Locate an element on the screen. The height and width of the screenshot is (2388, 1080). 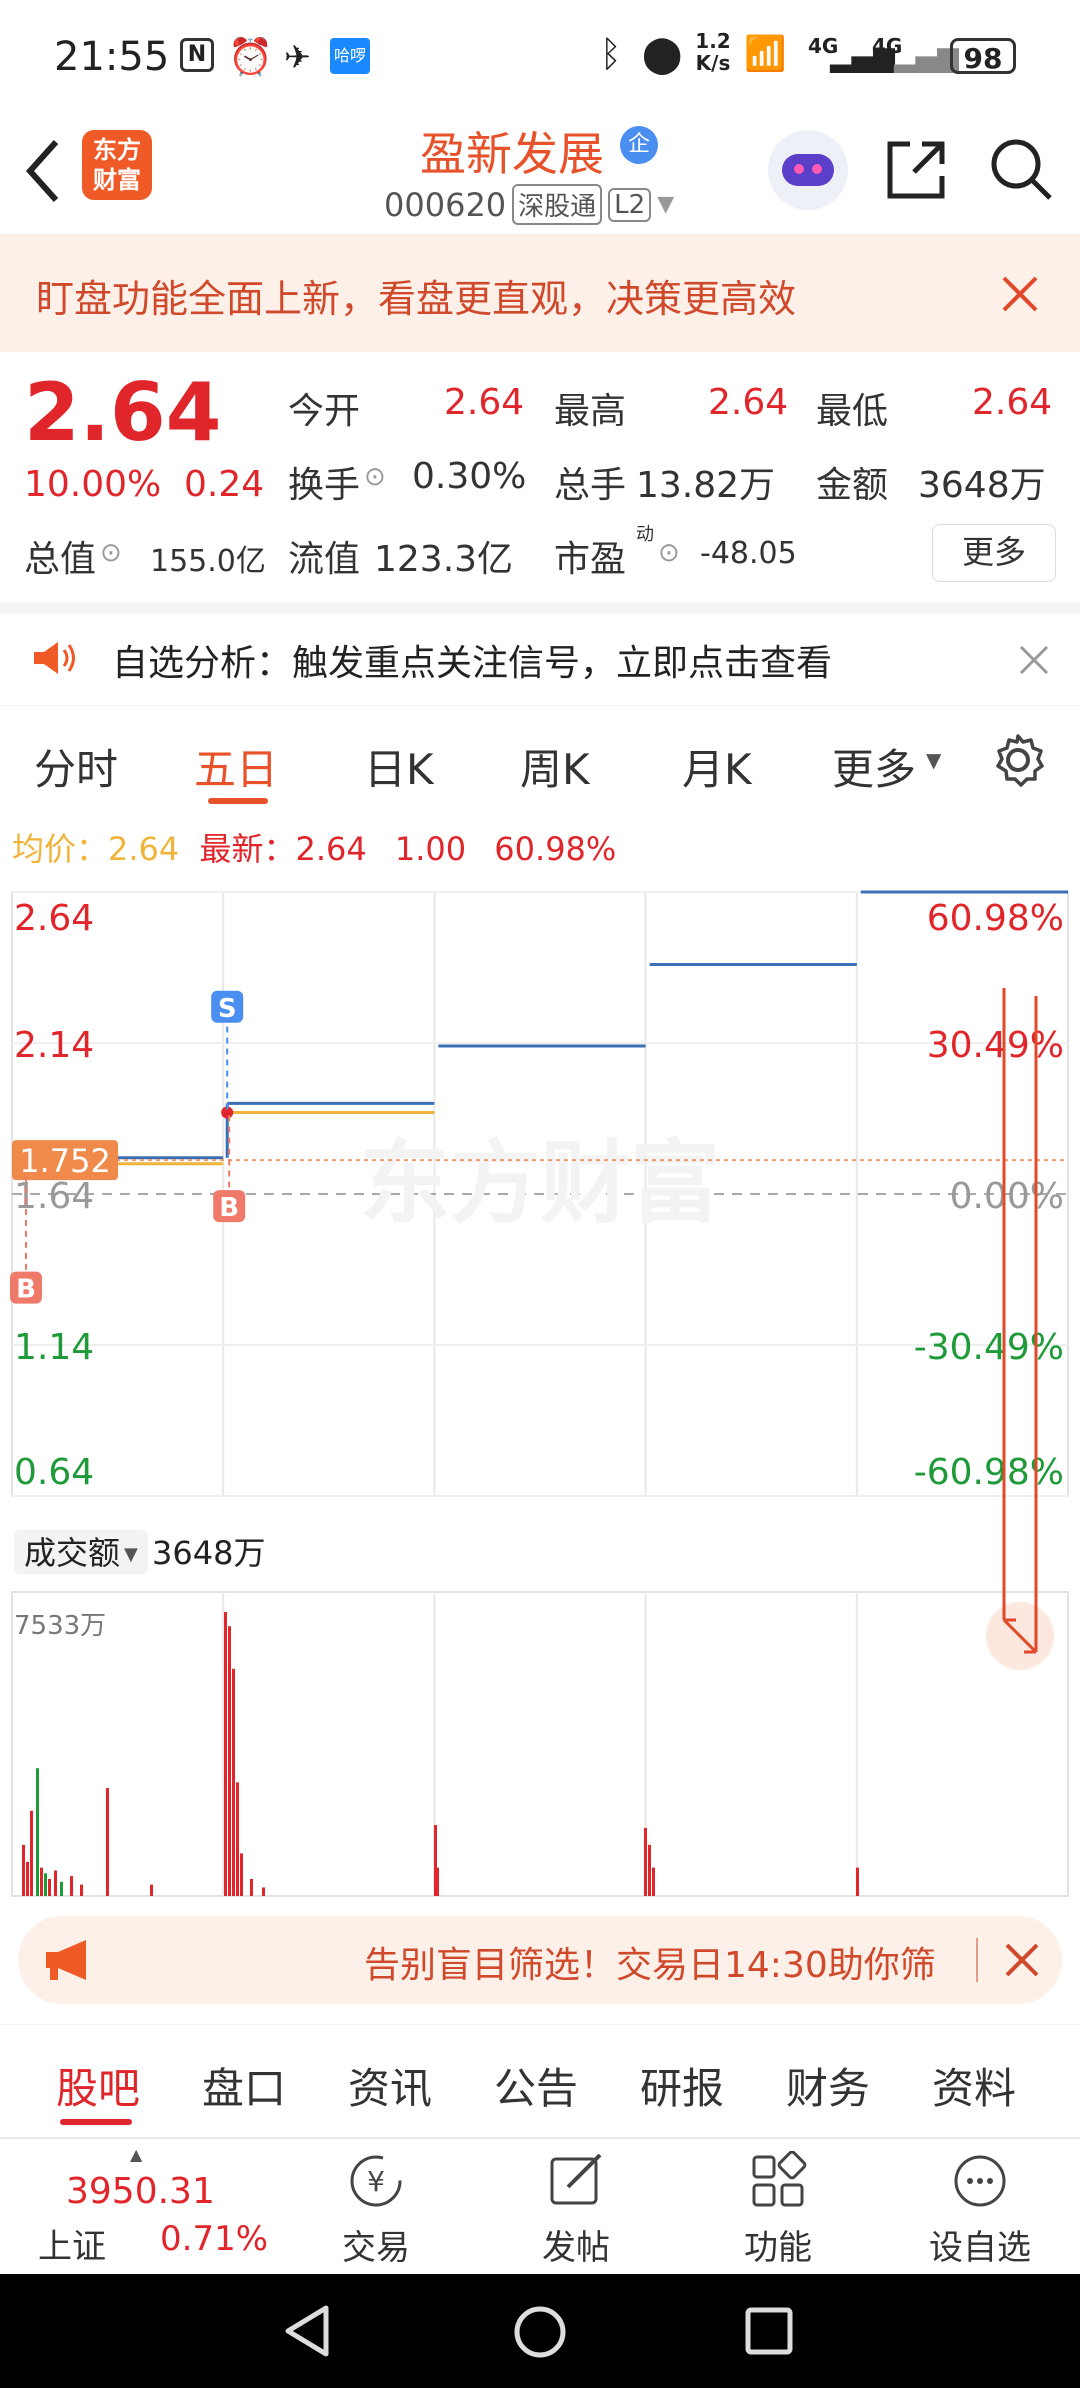
function-button: 功能 is located at coordinates (778, 2209).